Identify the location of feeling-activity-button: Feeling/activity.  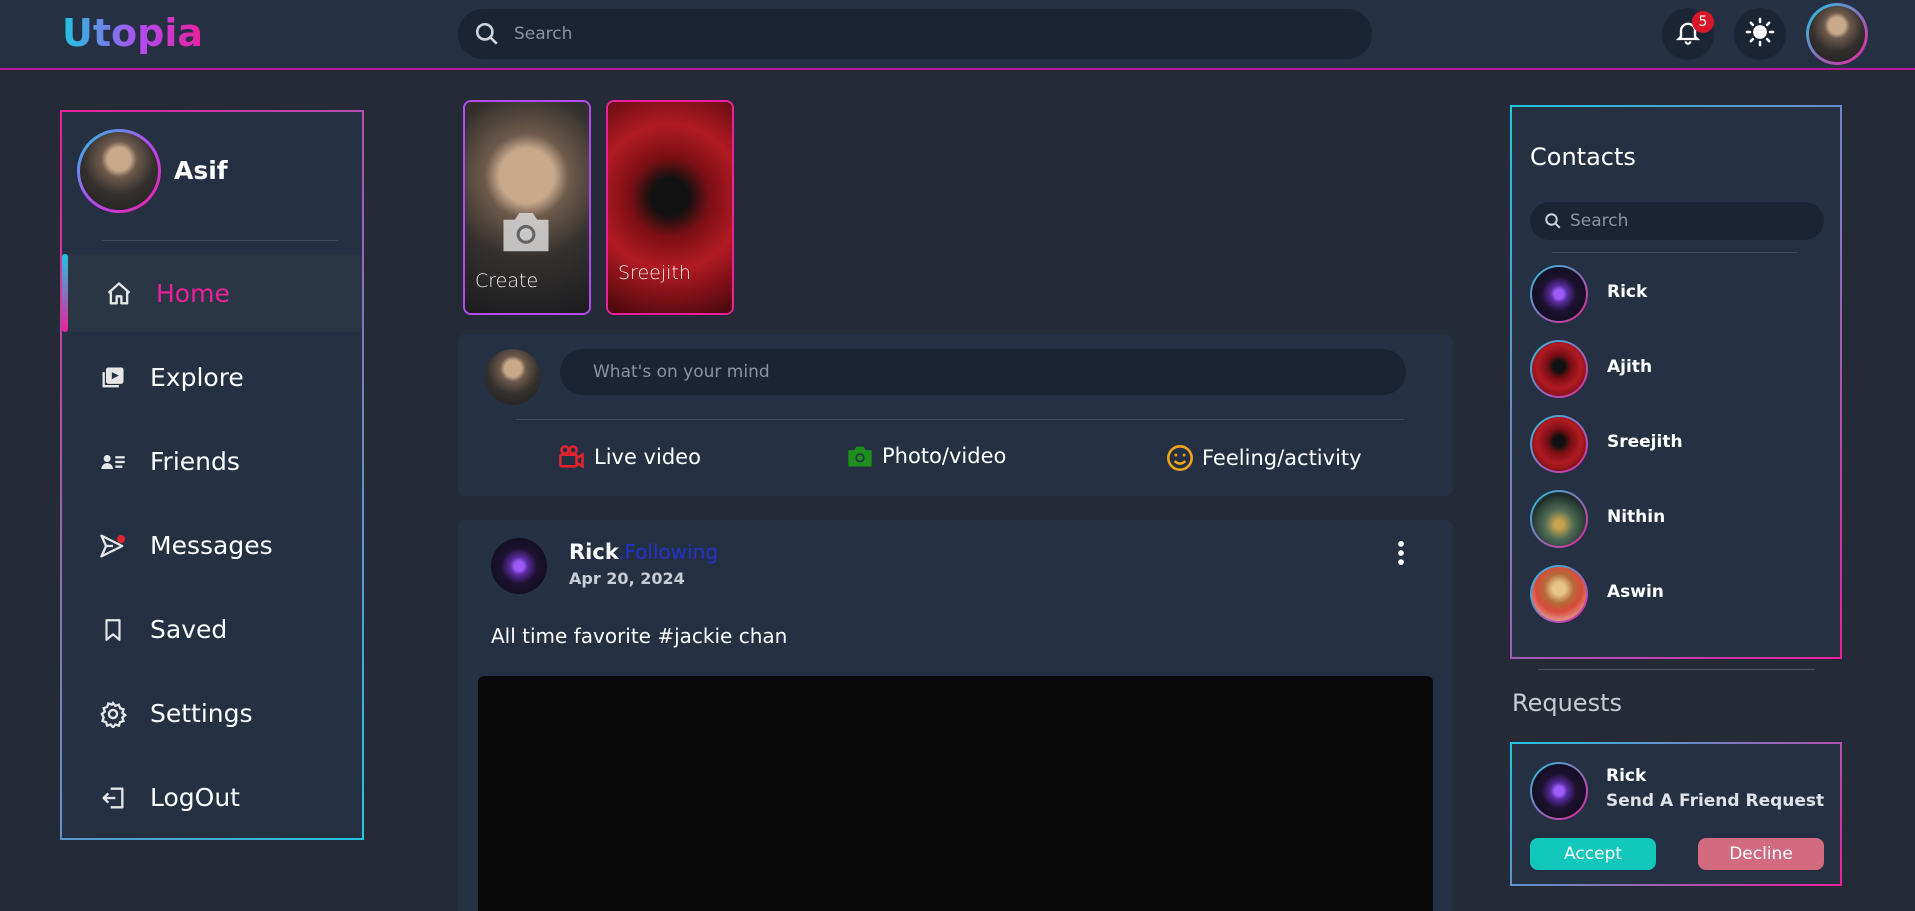
(1264, 458).